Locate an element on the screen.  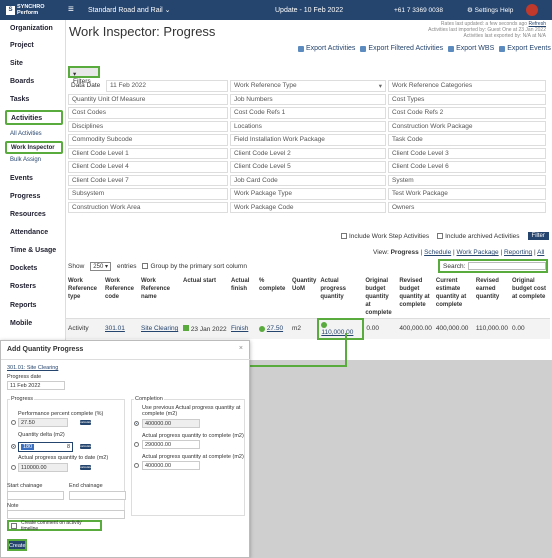
filter-job-numbers: Job Numbers is located at coordinates (308, 99).